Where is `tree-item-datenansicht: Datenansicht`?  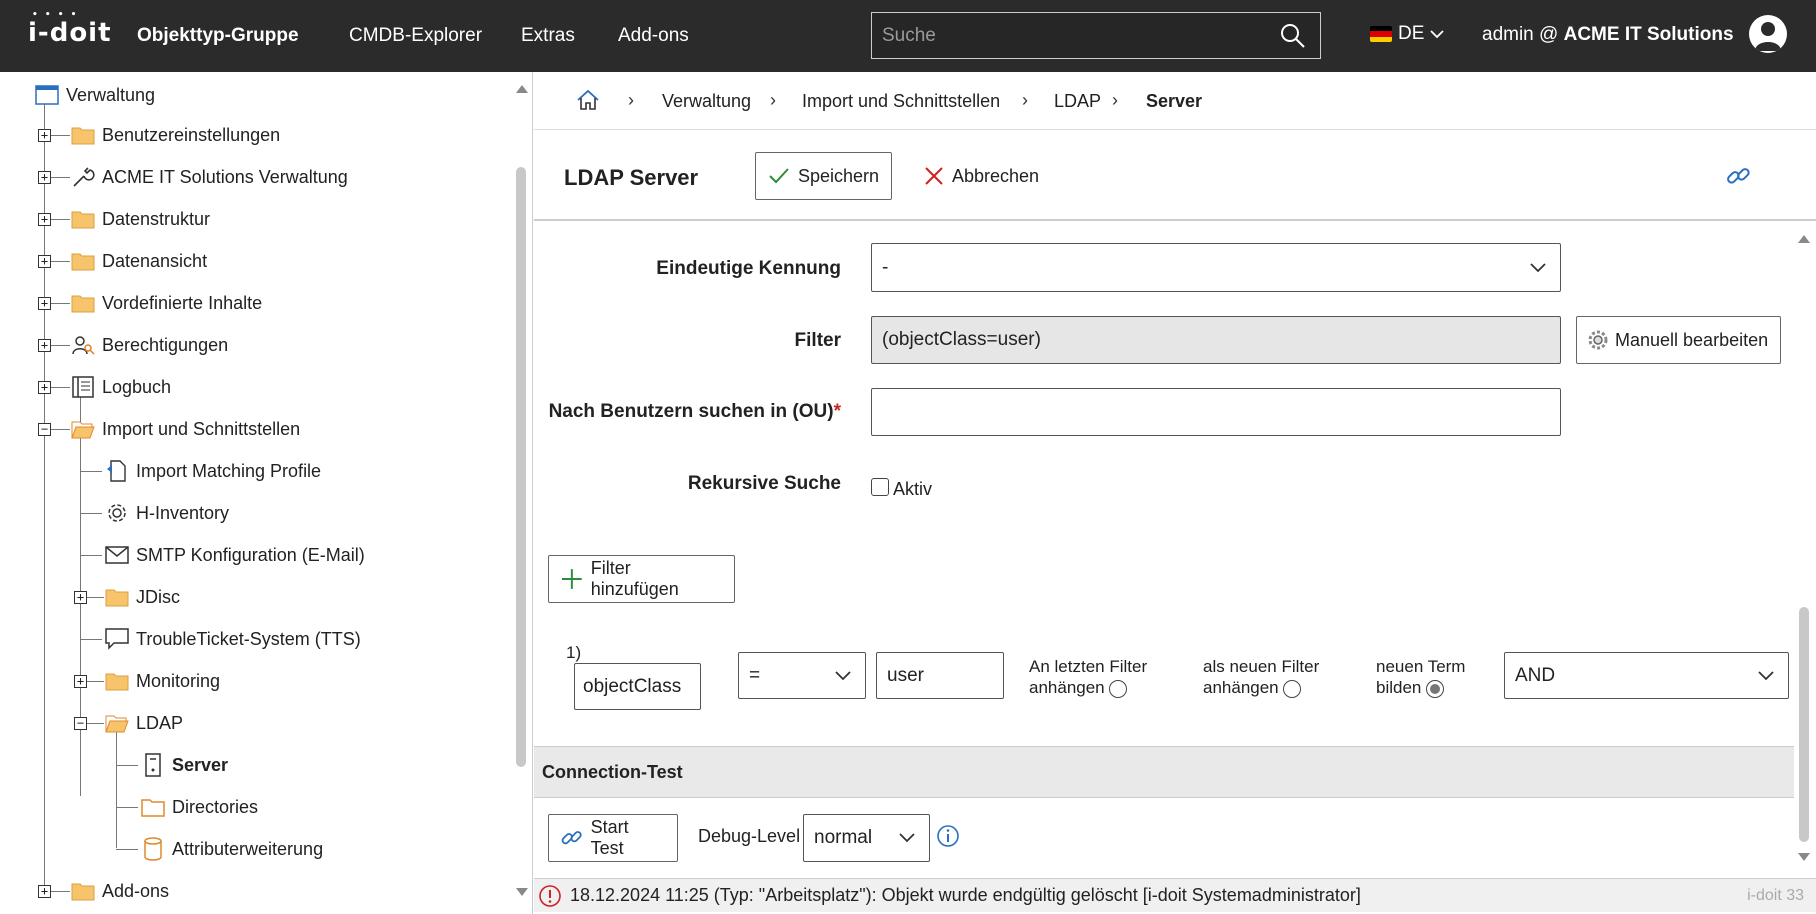
tree-item-datenansicht: Datenansicht is located at coordinates (138, 261).